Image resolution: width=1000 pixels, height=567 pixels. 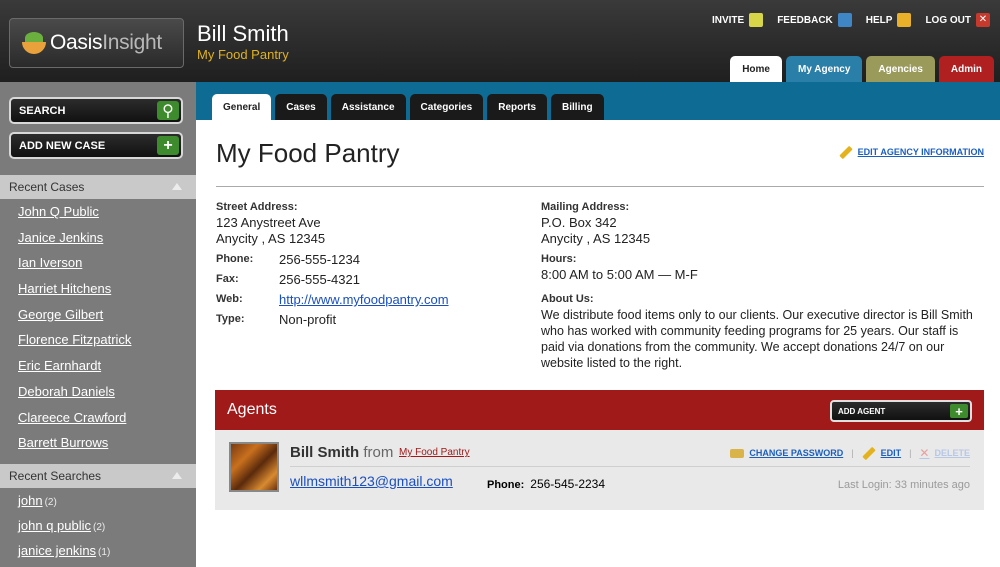 I want to click on edit-agency-link: EDIT AGENCY INFORMATION, so click(x=911, y=152).